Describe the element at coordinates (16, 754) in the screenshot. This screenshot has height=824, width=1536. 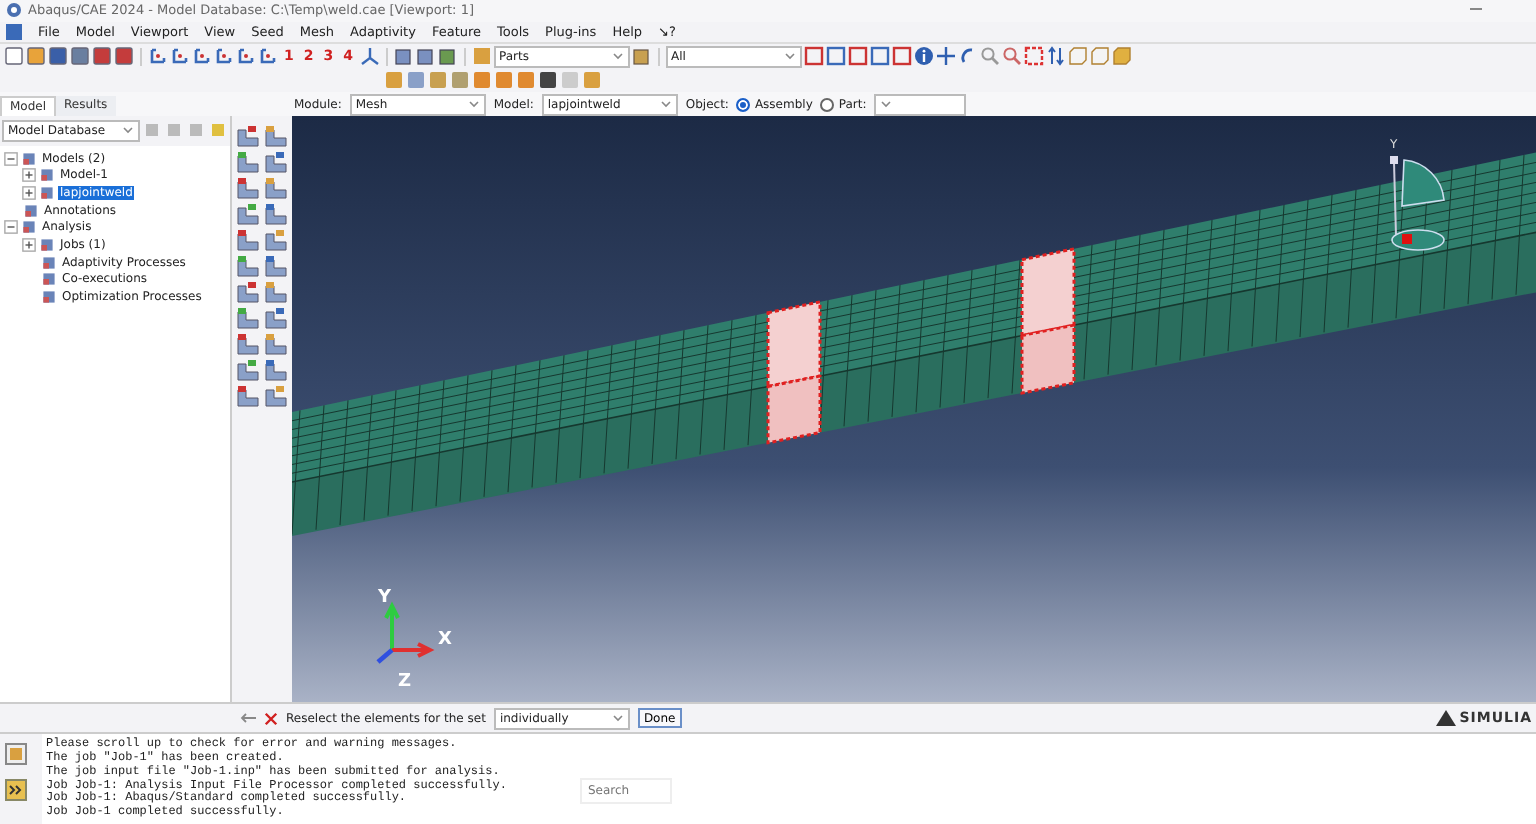
I see `message-icon` at that location.